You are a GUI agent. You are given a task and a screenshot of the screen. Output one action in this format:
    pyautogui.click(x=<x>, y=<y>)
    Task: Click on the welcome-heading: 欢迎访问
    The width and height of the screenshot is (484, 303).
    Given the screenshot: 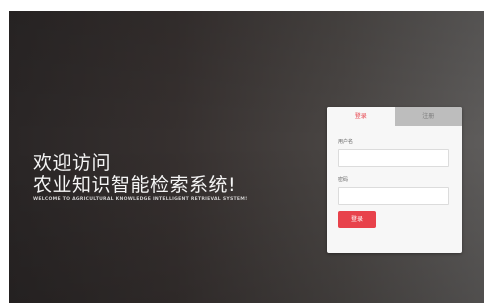 What is the action you would take?
    pyautogui.click(x=72, y=163)
    